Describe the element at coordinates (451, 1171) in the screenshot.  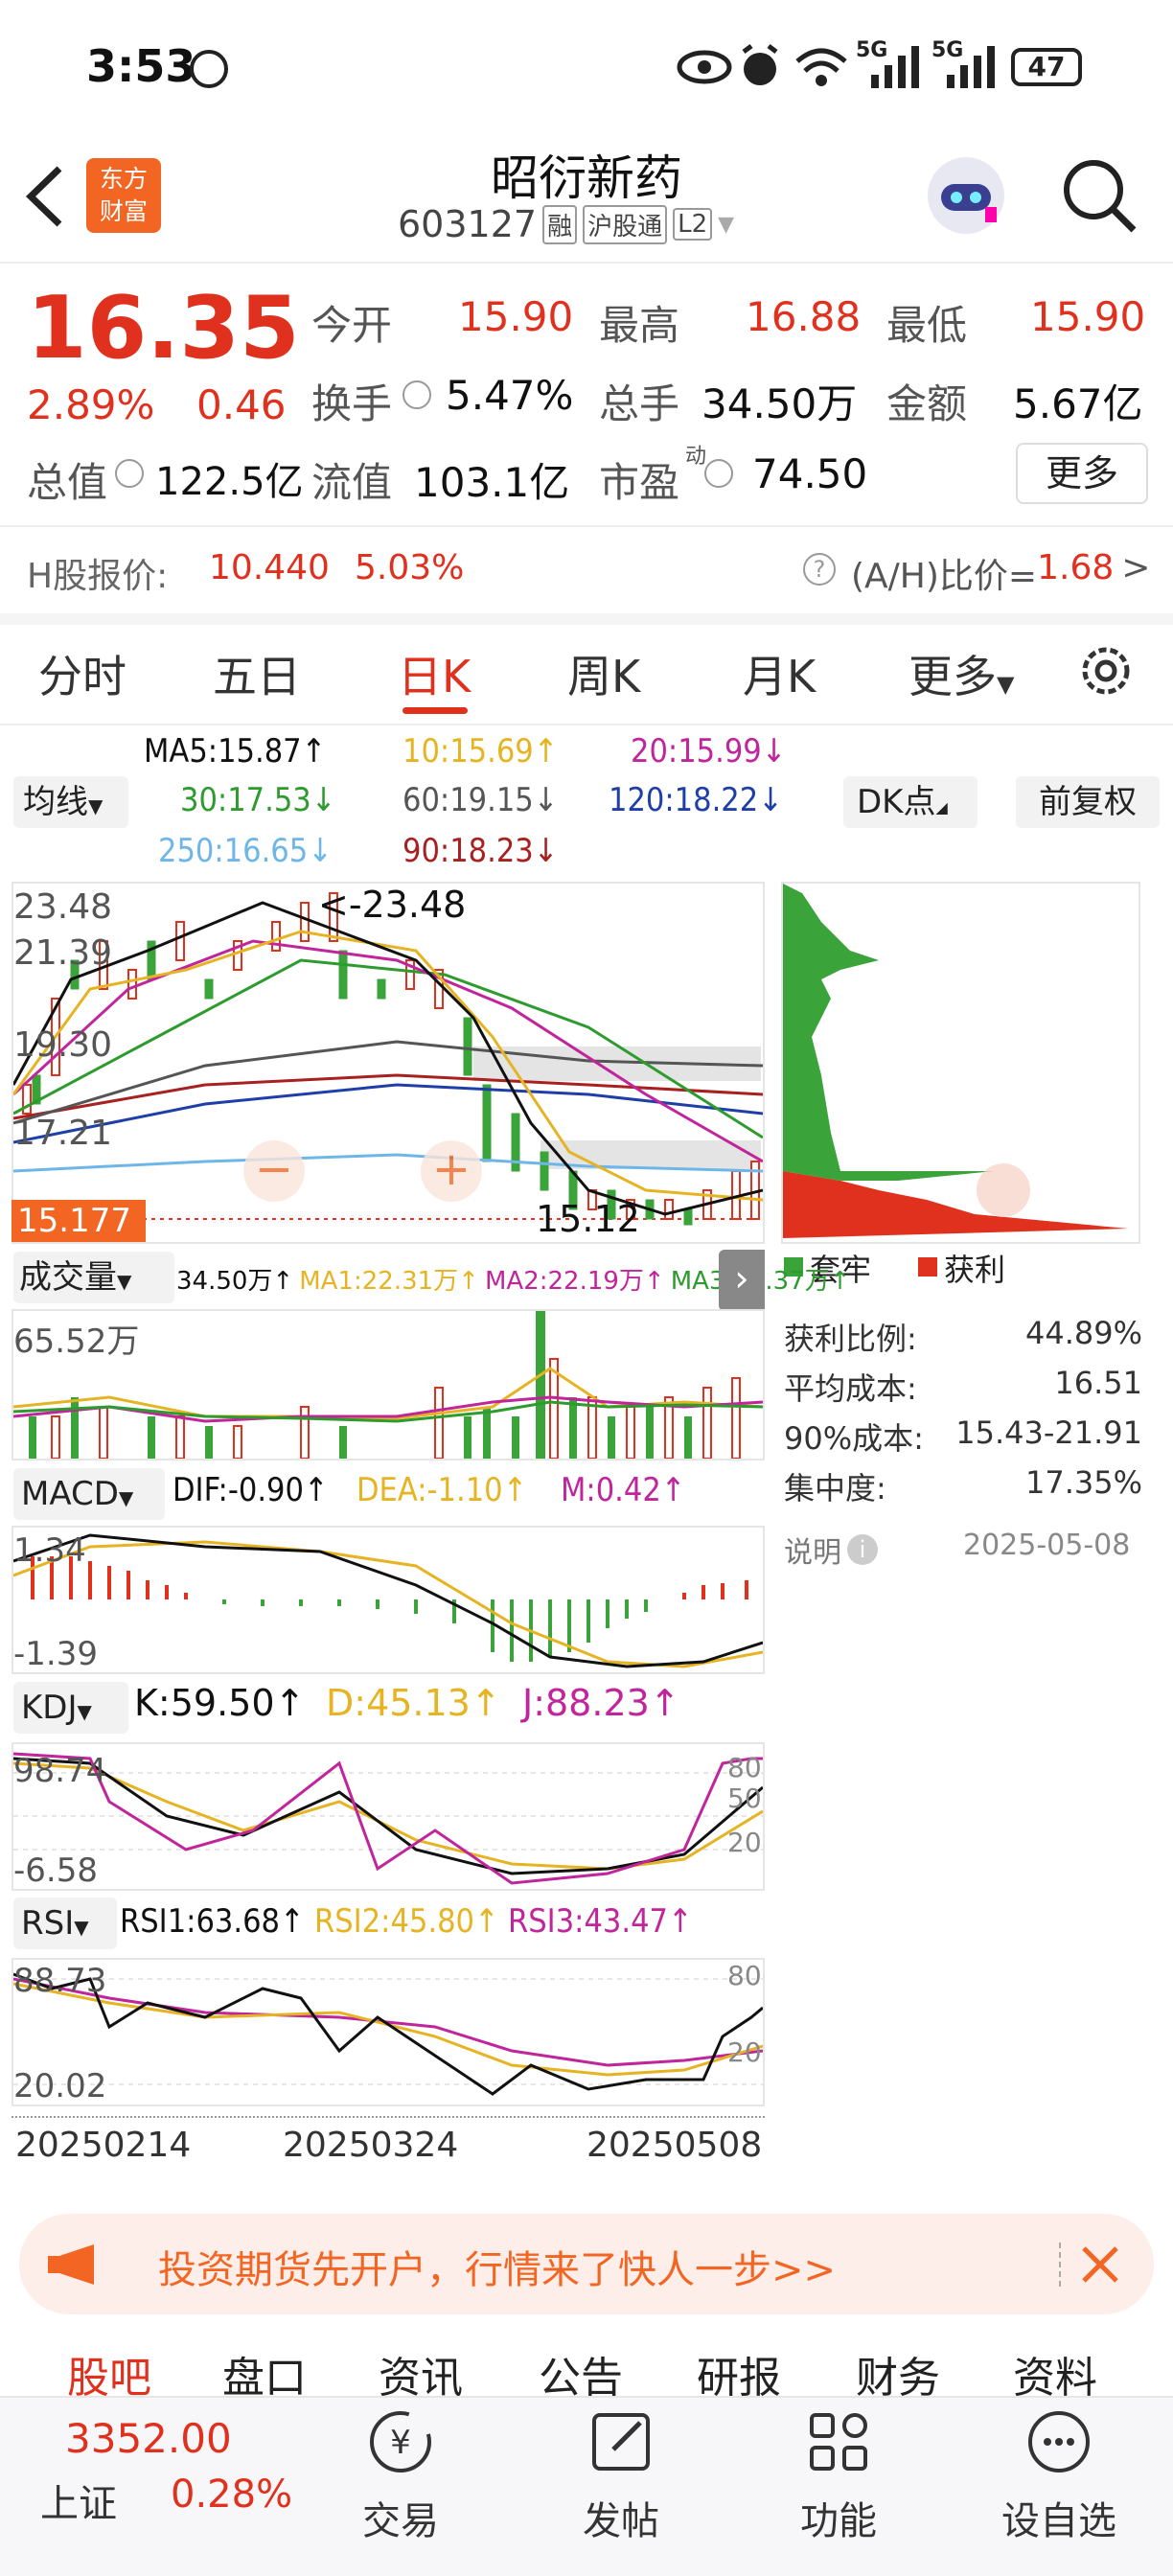
I see `zoom-in-button: +` at that location.